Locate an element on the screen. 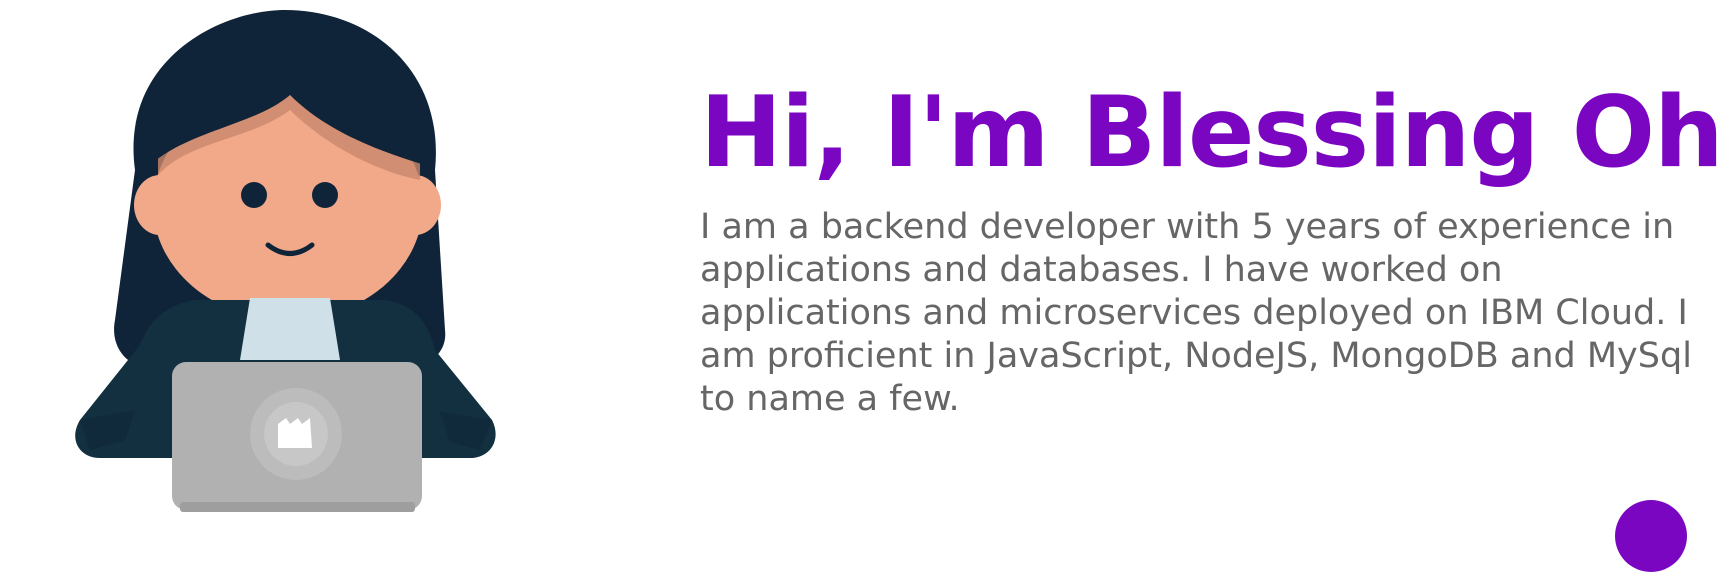 The height and width of the screenshot is (582, 1722). greeting-heading: Hi, I'm Blessing Oh! is located at coordinates (1211, 133).